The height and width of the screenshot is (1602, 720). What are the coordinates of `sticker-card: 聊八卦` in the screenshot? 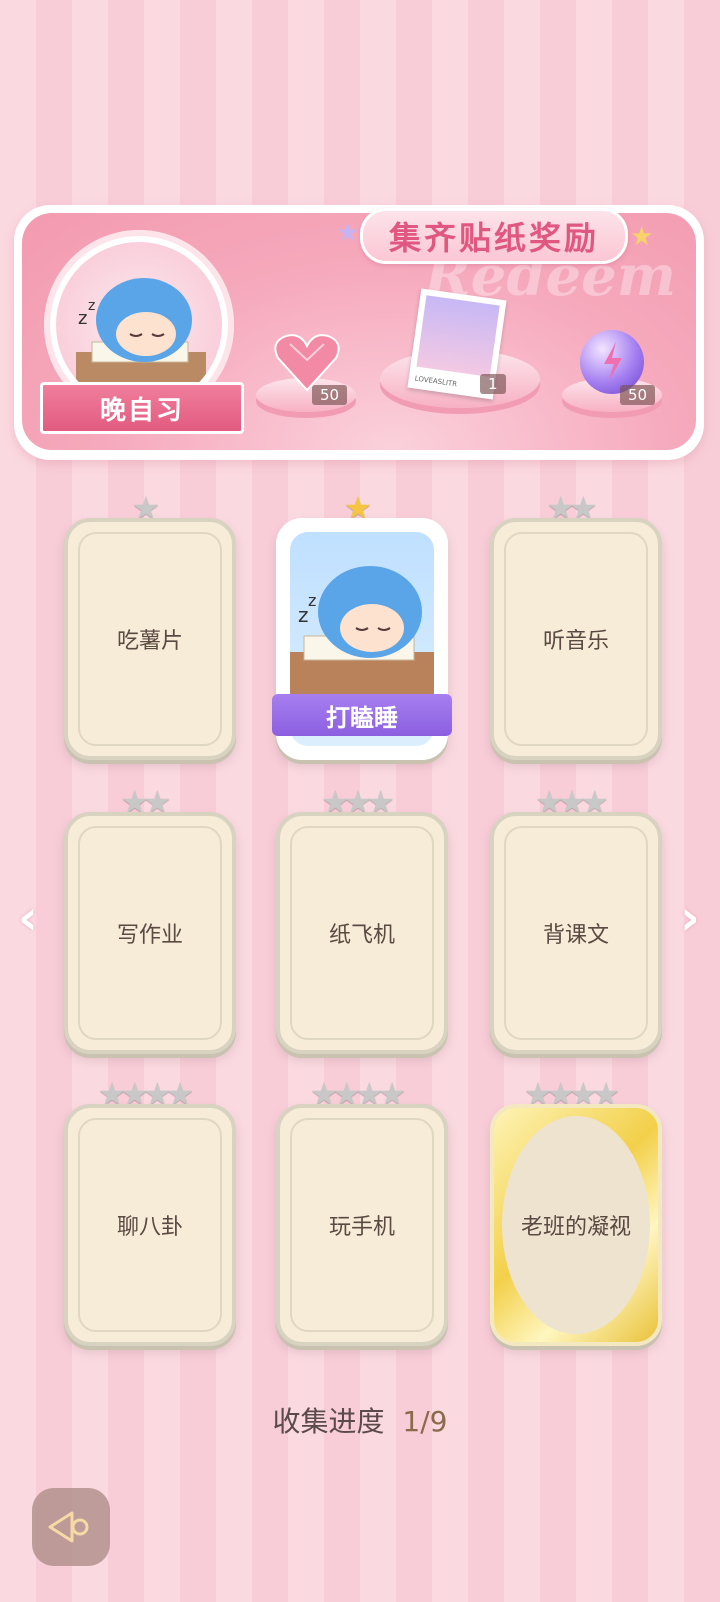 It's located at (150, 1225).